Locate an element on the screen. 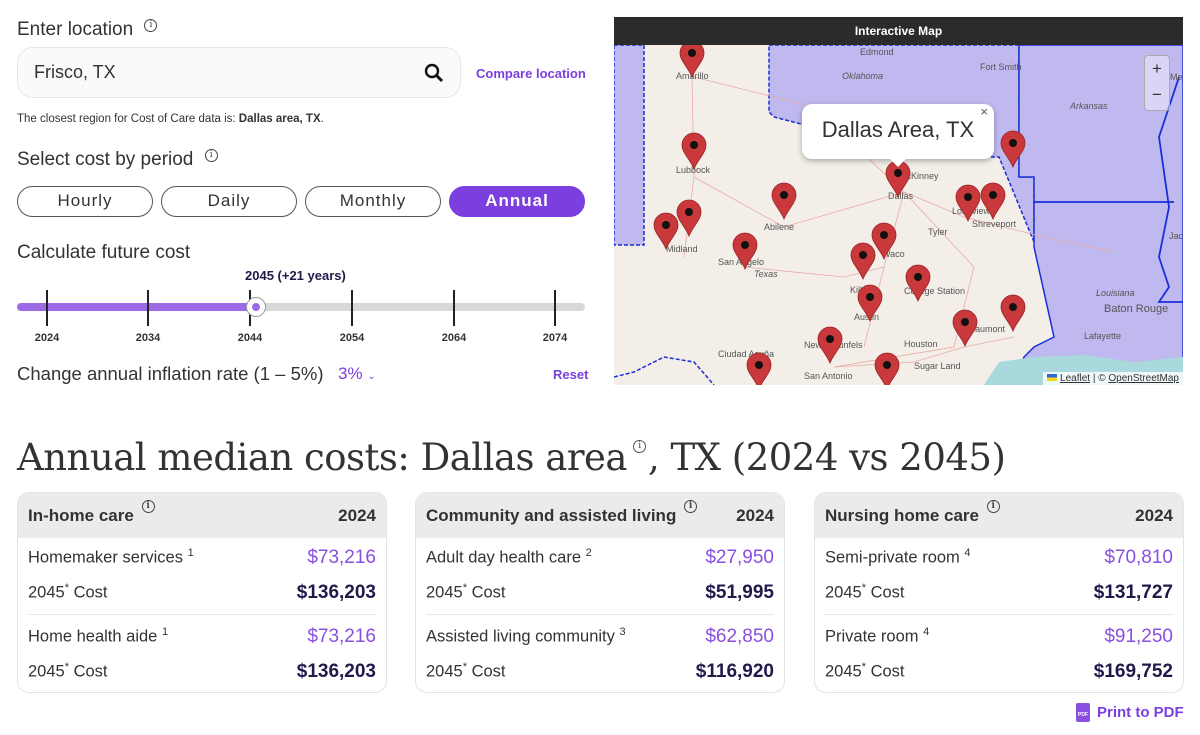 The width and height of the screenshot is (1200, 735). cost-future: $136,203 is located at coordinates (336, 671).